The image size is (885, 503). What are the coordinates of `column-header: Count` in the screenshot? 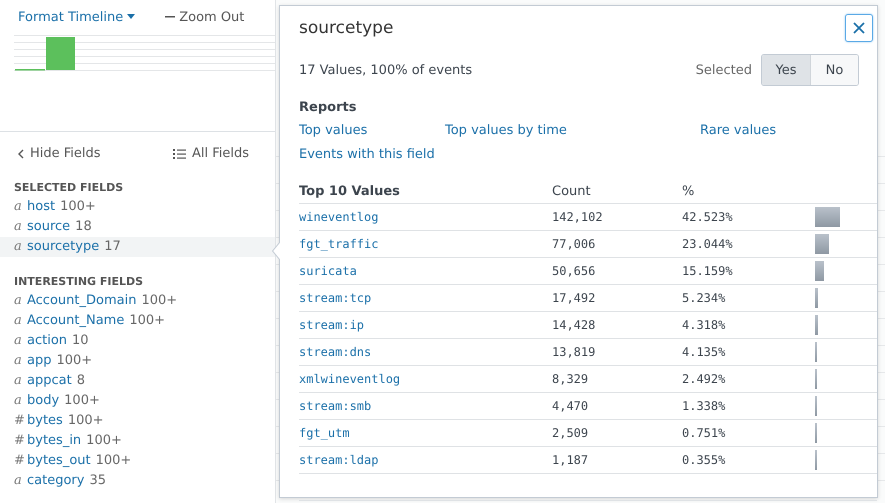 It's located at (617, 192).